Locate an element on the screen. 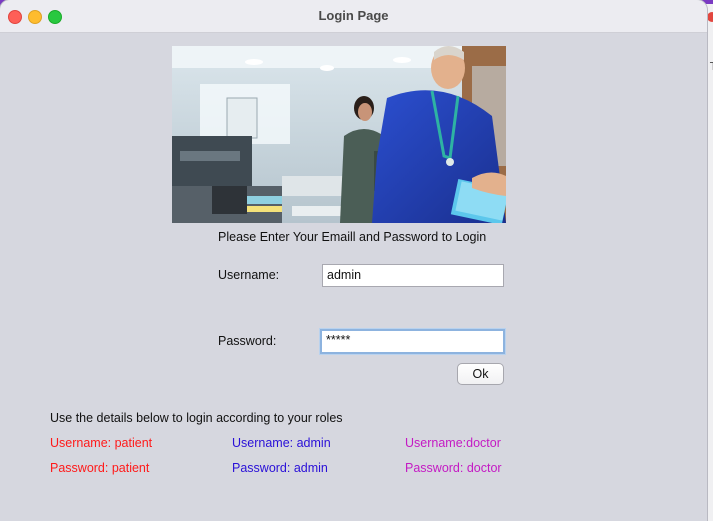 Image resolution: width=713 pixels, height=521 pixels. title-bar: Login Page is located at coordinates (353, 16).